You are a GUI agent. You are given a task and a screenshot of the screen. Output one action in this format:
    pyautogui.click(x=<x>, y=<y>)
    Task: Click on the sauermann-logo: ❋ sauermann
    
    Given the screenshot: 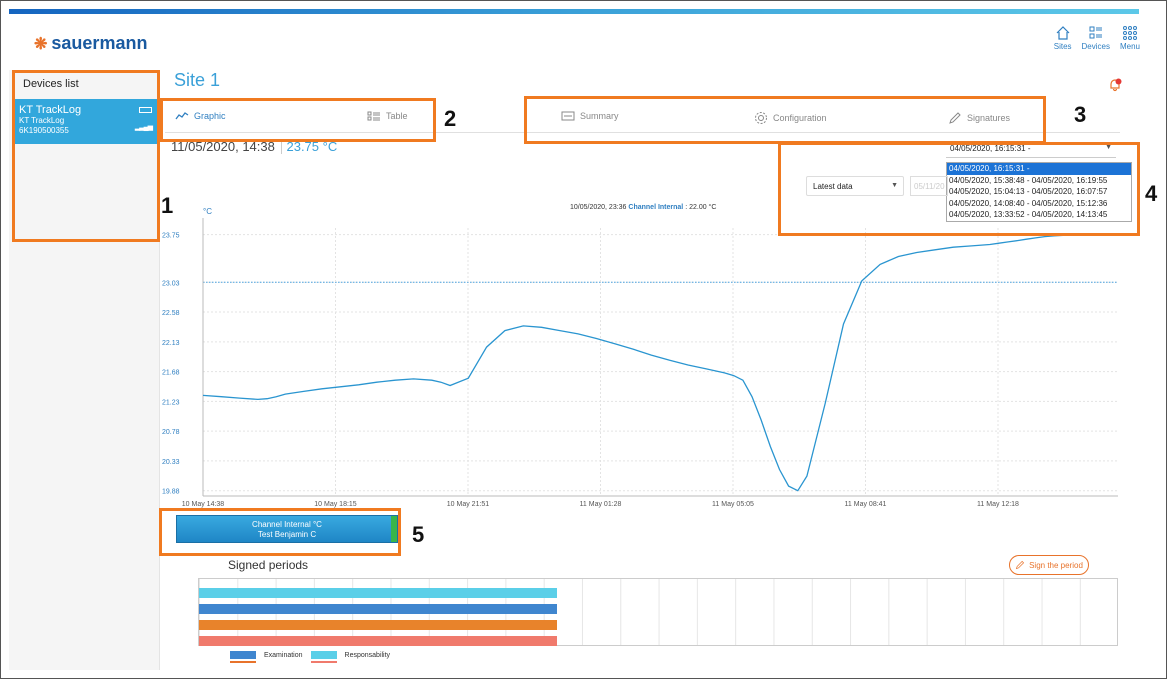 What is the action you would take?
    pyautogui.click(x=90, y=43)
    